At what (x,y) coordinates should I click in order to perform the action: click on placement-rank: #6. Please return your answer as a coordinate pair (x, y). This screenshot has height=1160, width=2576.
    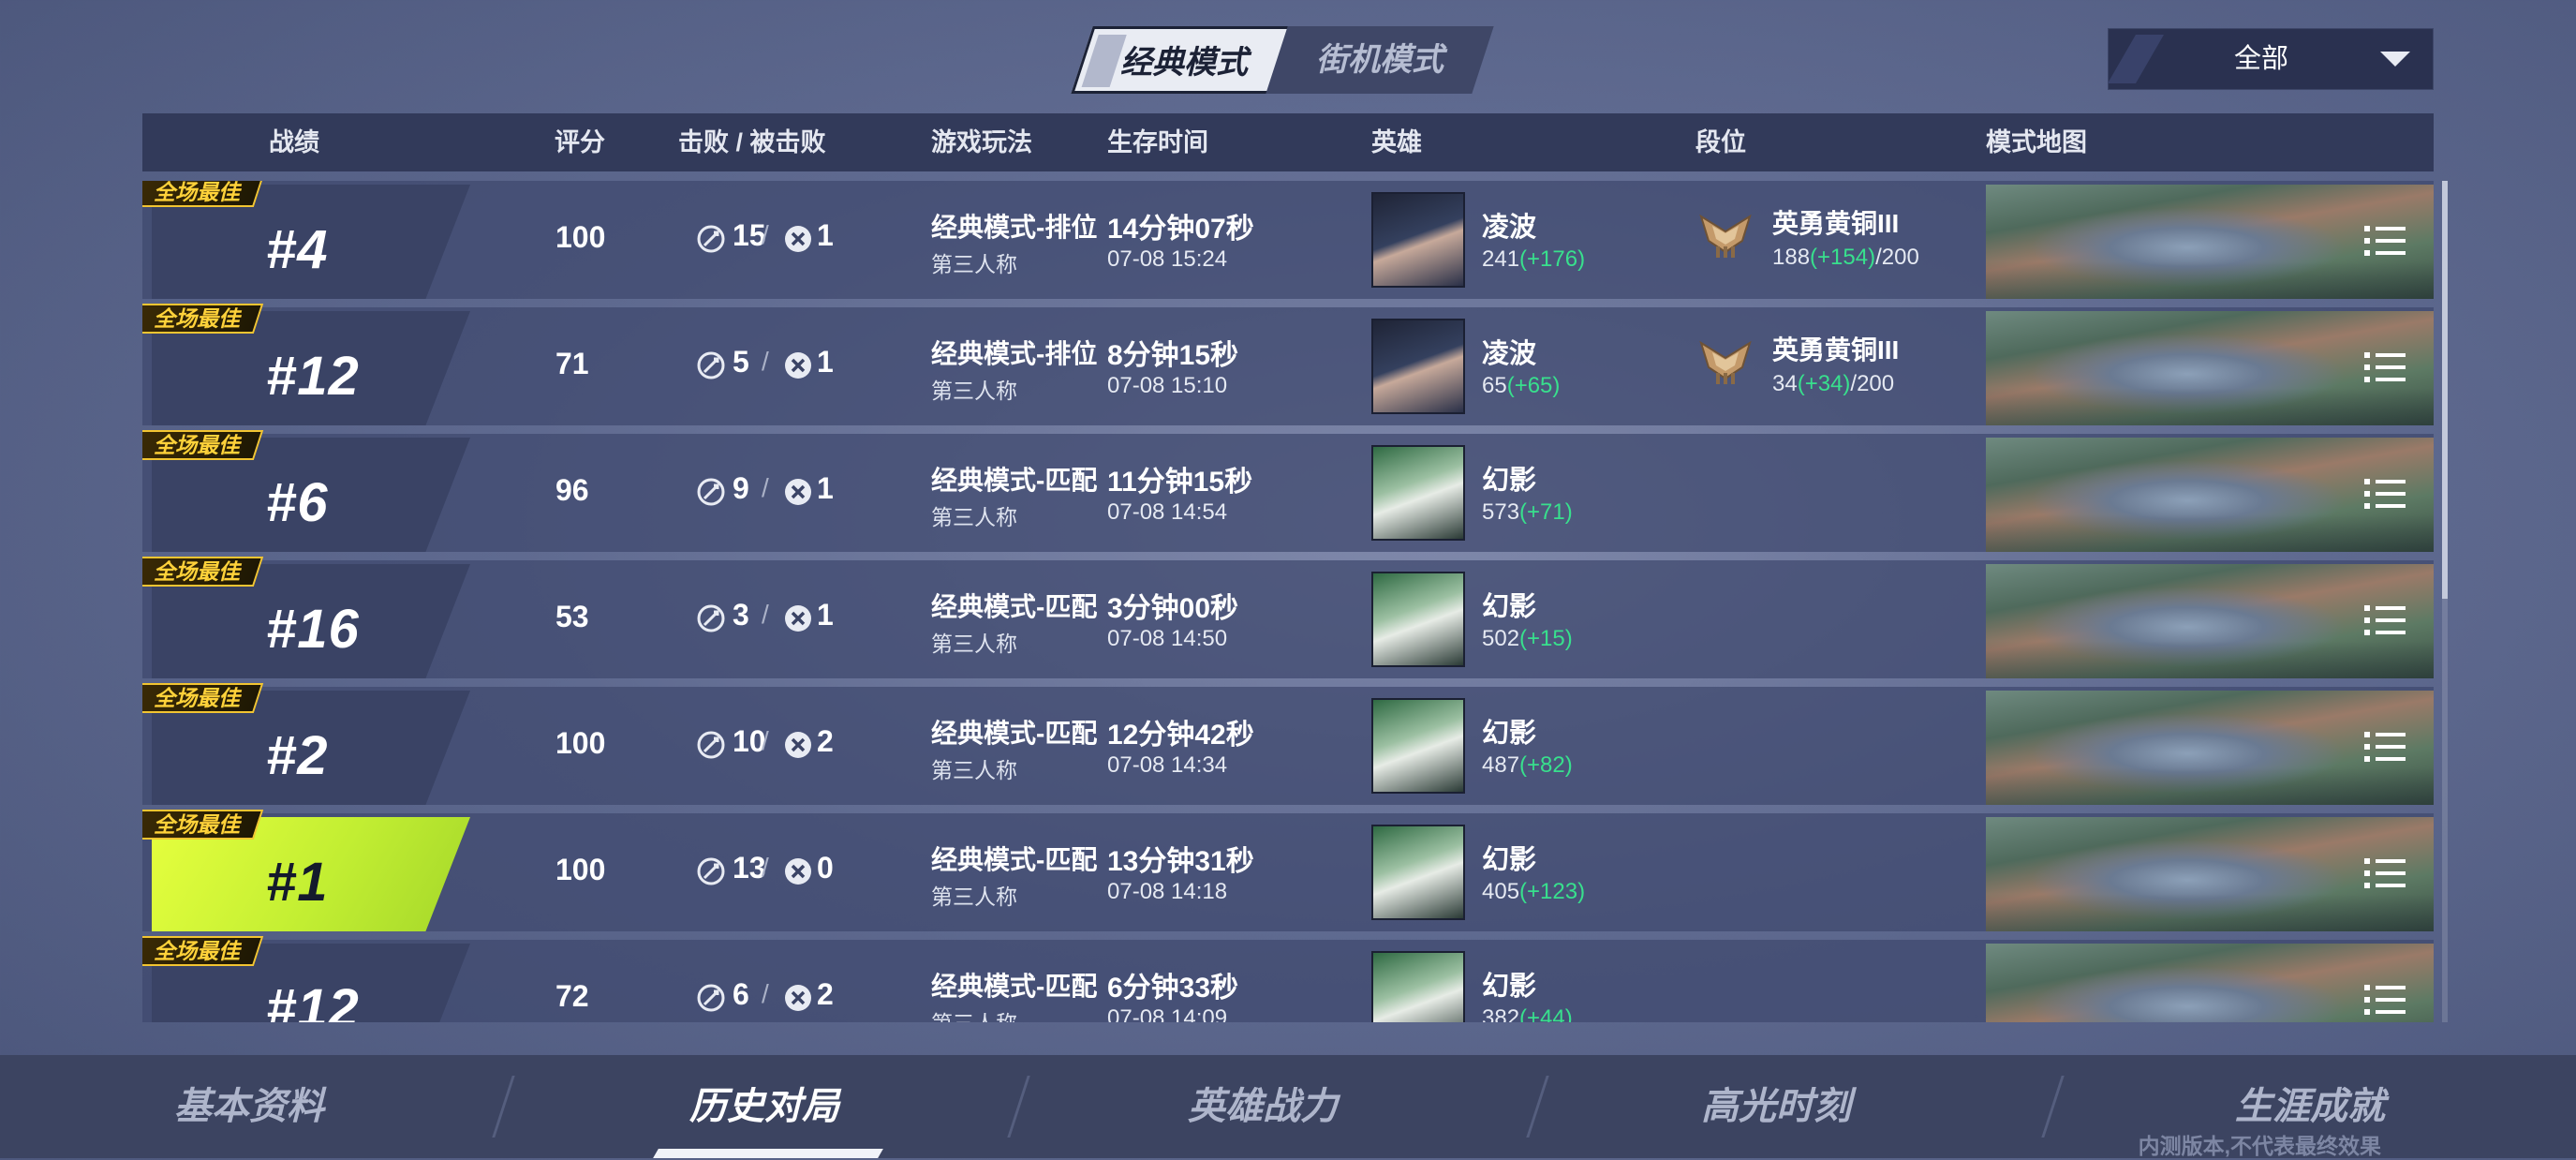
    Looking at the image, I should click on (297, 502).